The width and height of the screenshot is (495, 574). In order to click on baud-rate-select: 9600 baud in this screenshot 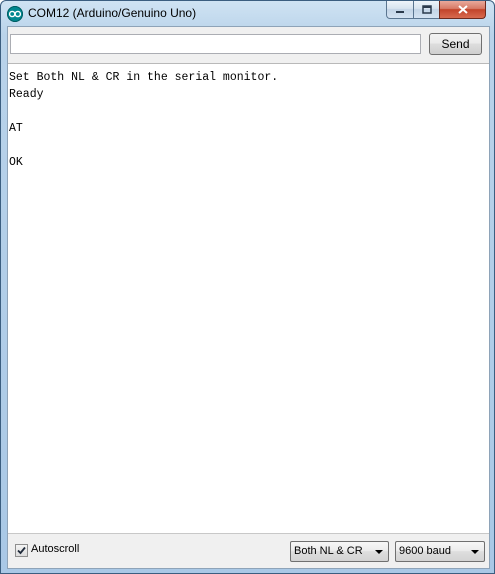, I will do `click(440, 551)`.